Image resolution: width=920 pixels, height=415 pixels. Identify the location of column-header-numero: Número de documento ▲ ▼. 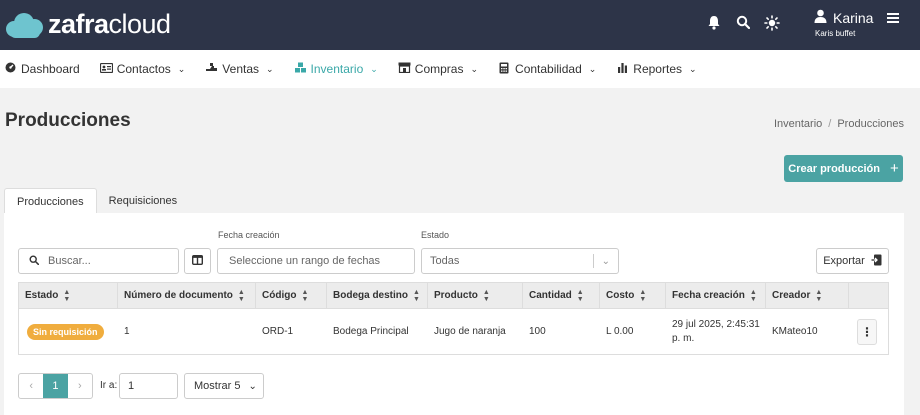
(187, 295).